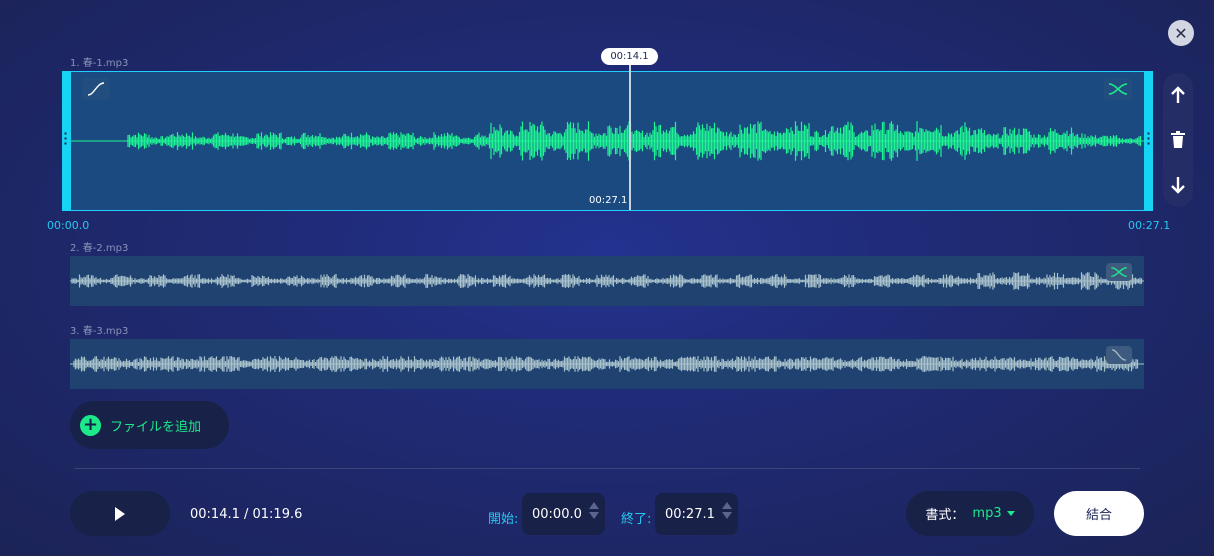 This screenshot has height=556, width=1214. I want to click on start-label: 開始:, so click(503, 519).